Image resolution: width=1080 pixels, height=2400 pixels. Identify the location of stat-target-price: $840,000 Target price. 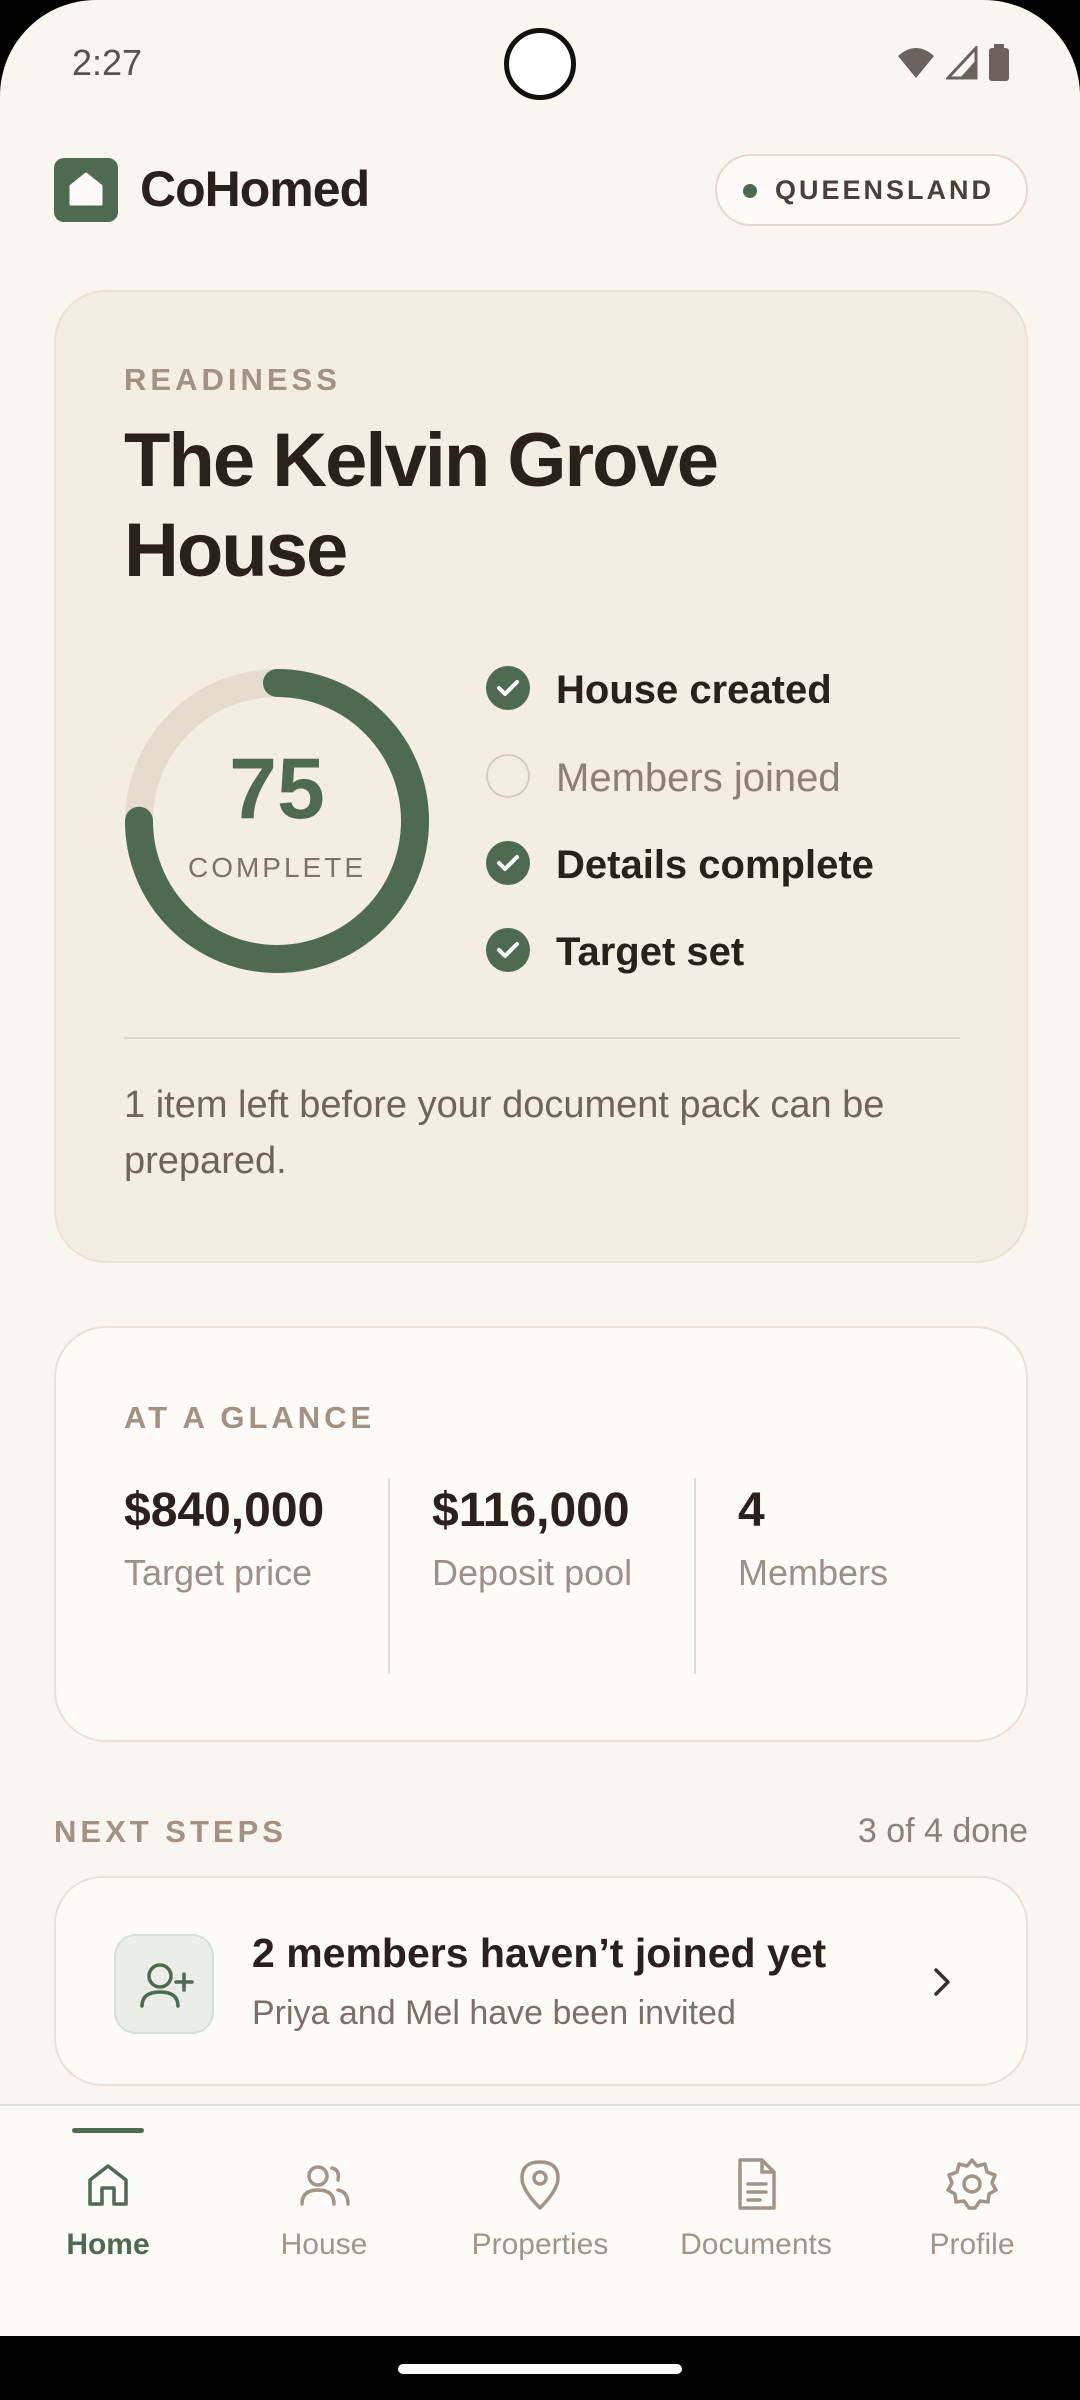
(229, 1535).